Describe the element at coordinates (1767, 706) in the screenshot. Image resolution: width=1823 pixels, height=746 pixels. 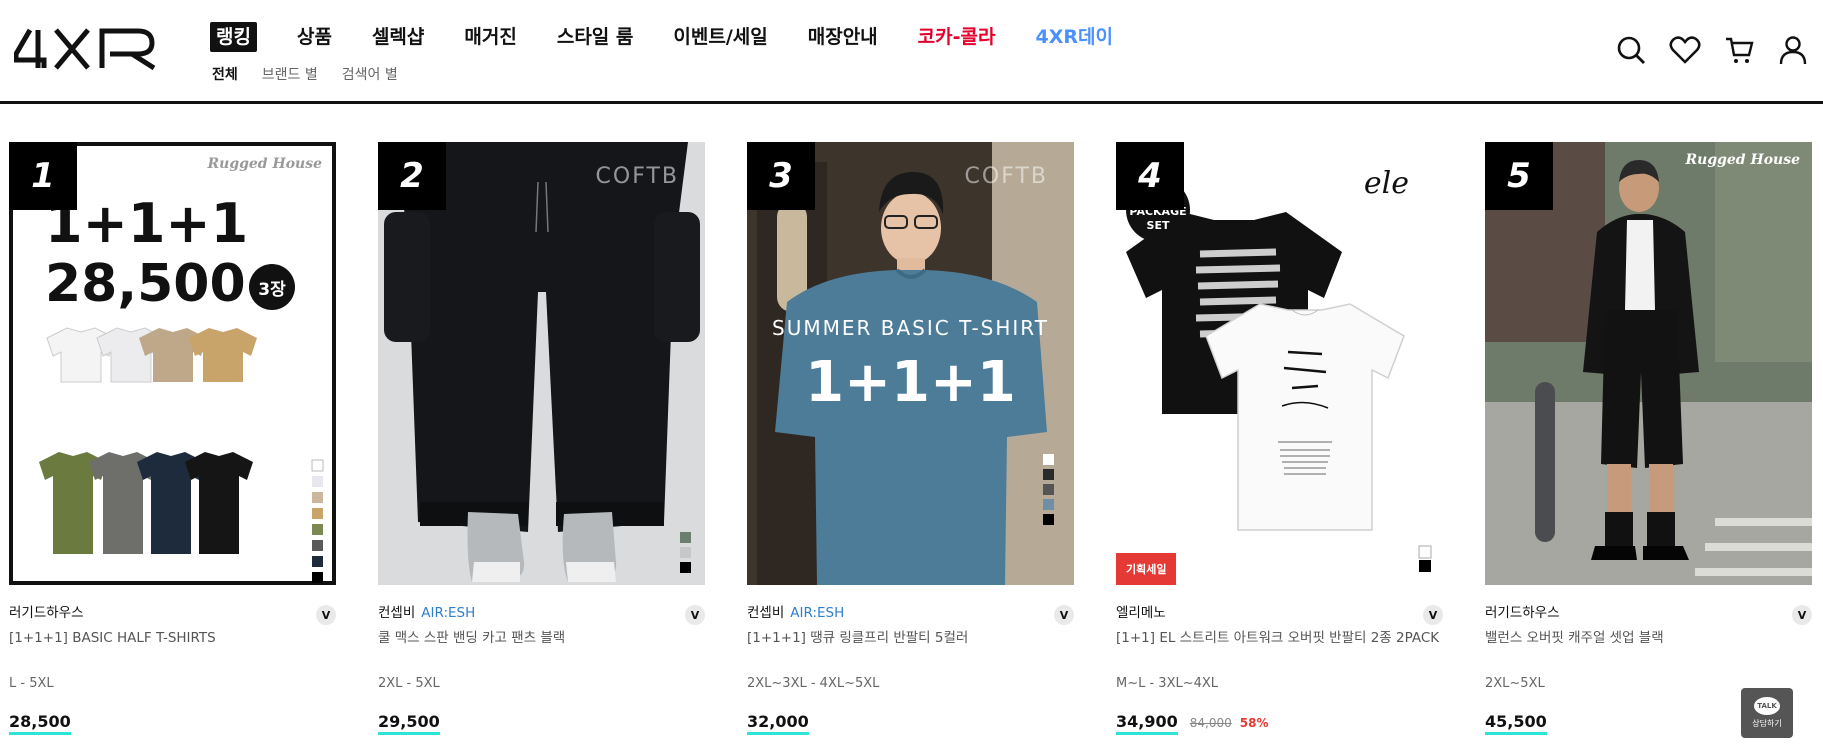
I see `talk-icon: TALK` at that location.